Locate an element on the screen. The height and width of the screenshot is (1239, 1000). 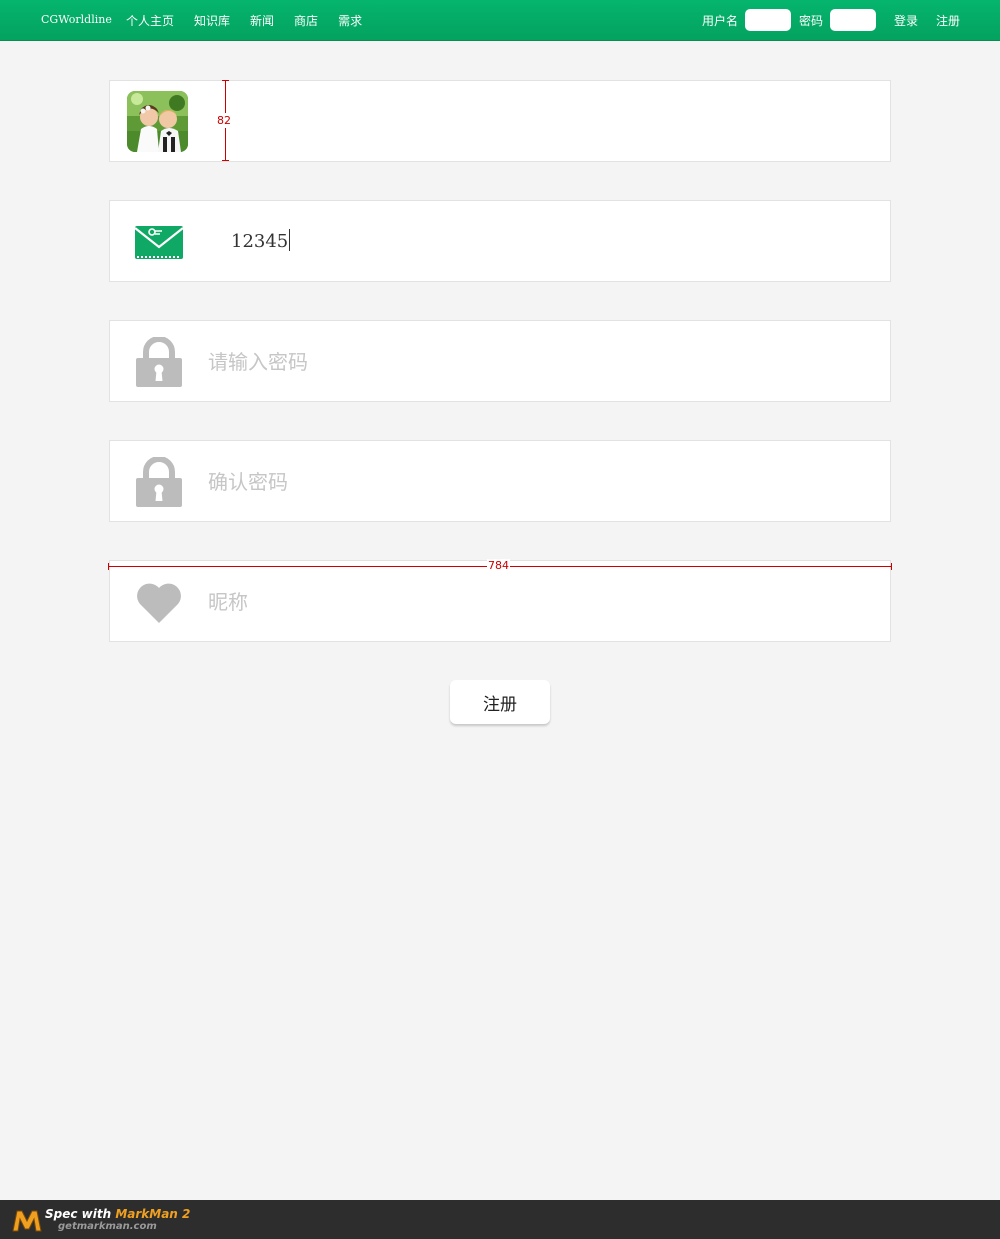
footer-brand-line: Spec with MarkMan 2 is located at coordinates (117, 1214).